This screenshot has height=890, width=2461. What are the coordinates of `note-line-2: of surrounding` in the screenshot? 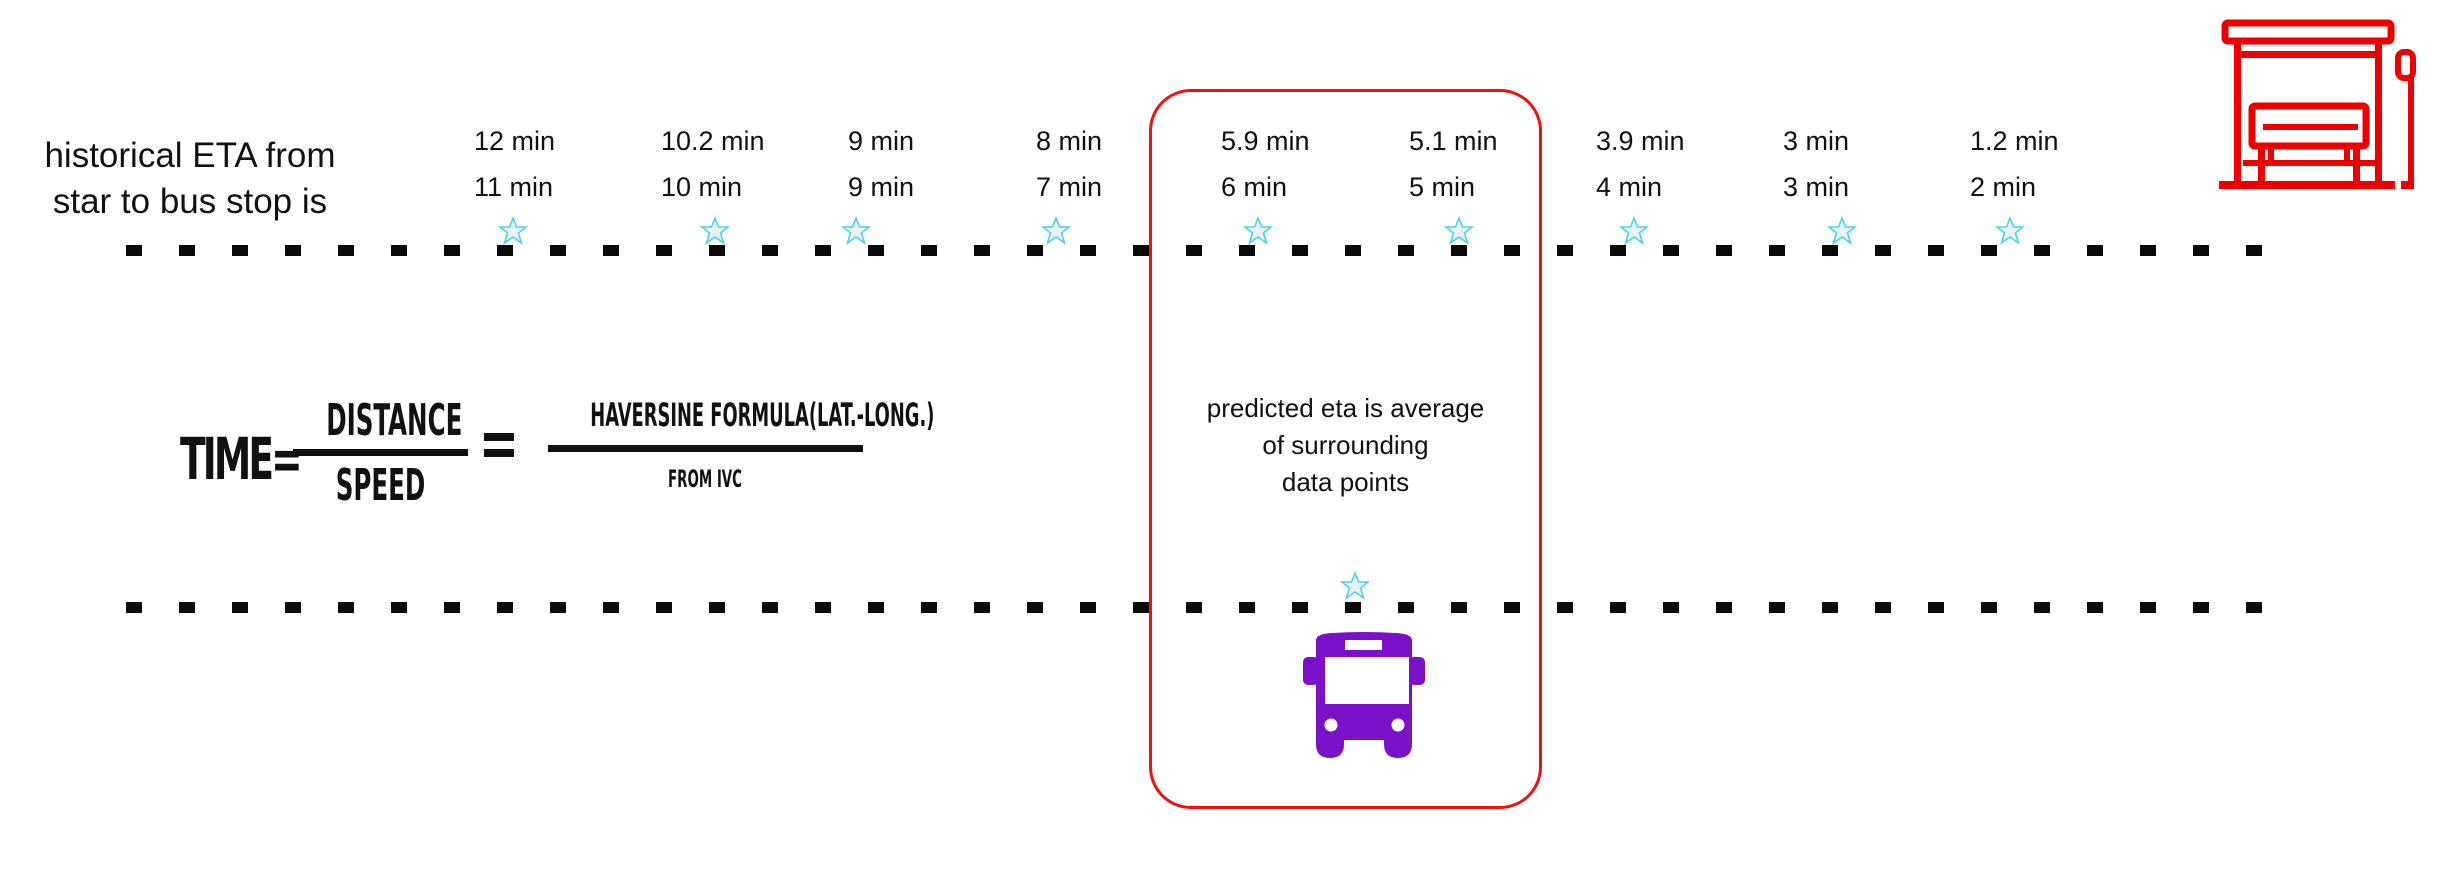 It's located at (1345, 445).